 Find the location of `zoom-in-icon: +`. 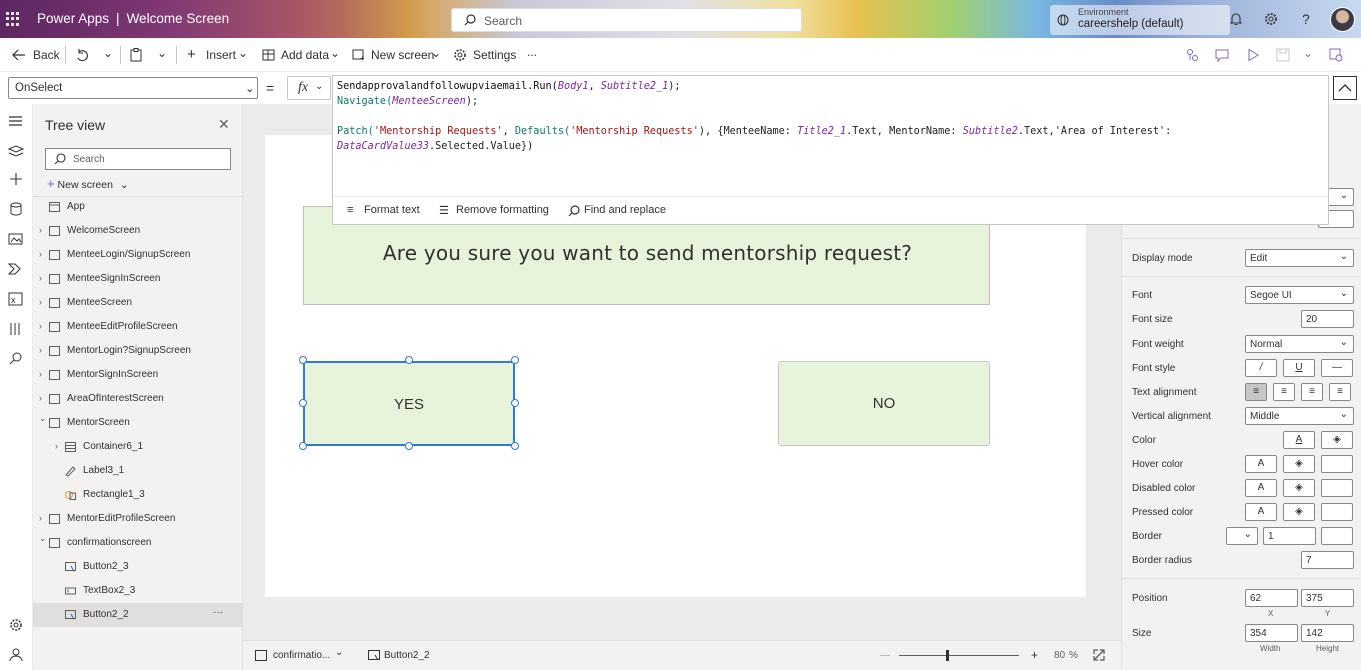

zoom-in-icon: + is located at coordinates (1034, 655).